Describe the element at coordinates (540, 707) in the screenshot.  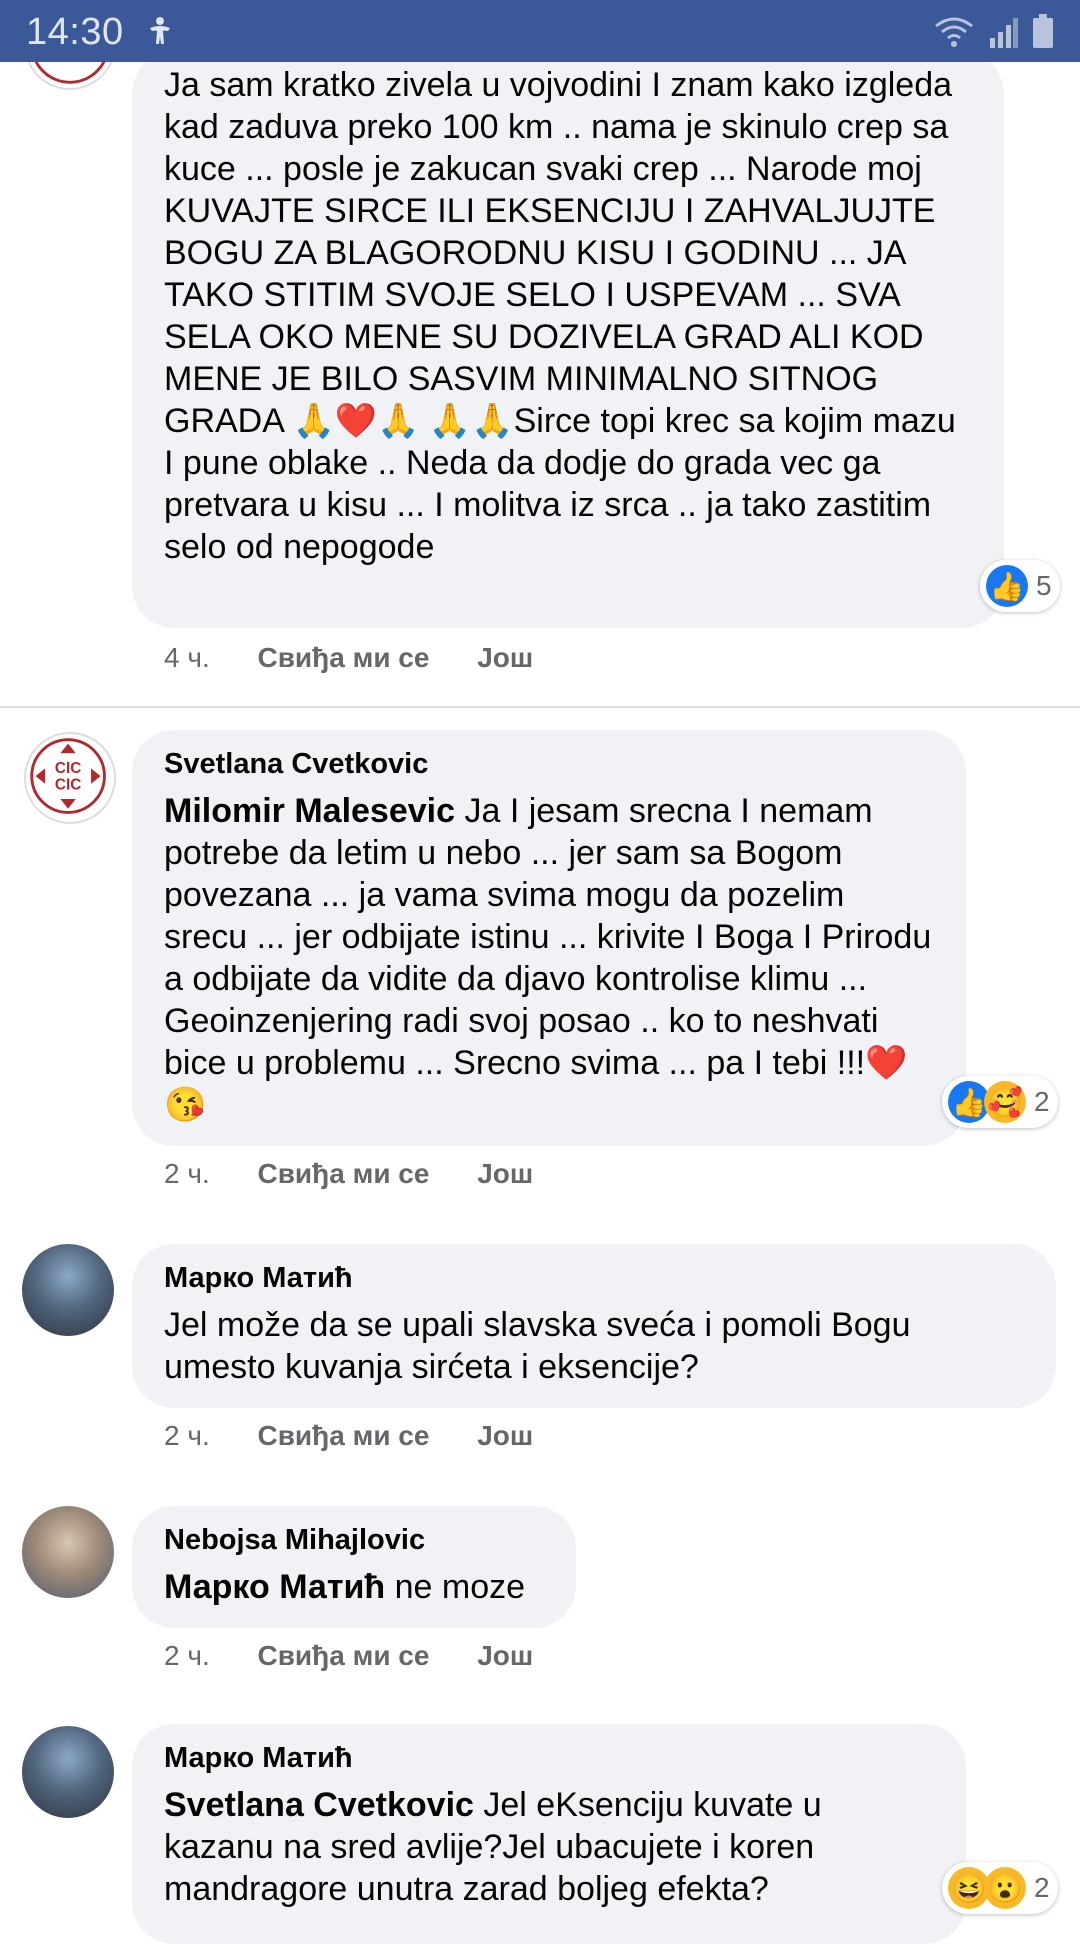
I see `divider` at that location.